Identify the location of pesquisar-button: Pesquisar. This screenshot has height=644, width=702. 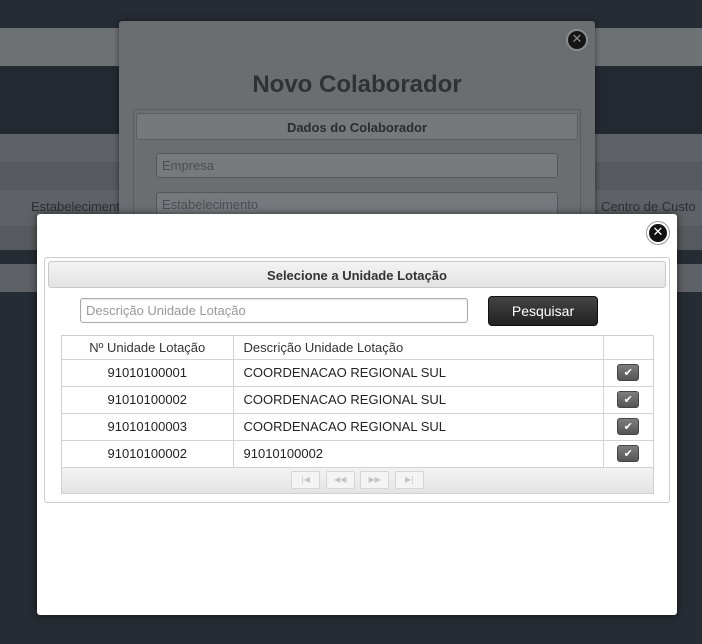
(543, 311).